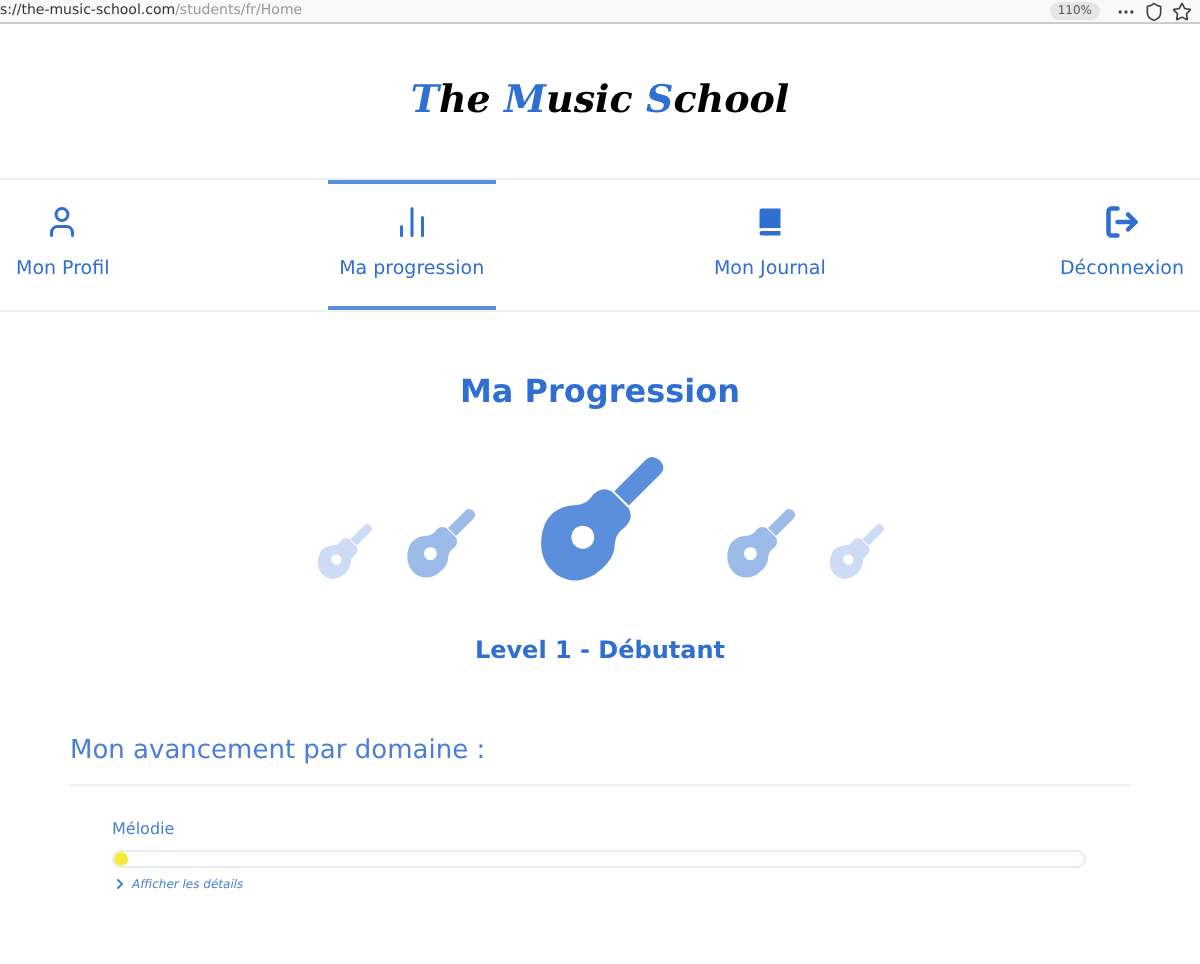 The image size is (1200, 964). What do you see at coordinates (411, 245) in the screenshot?
I see `nav-tab: Ma progression` at bounding box center [411, 245].